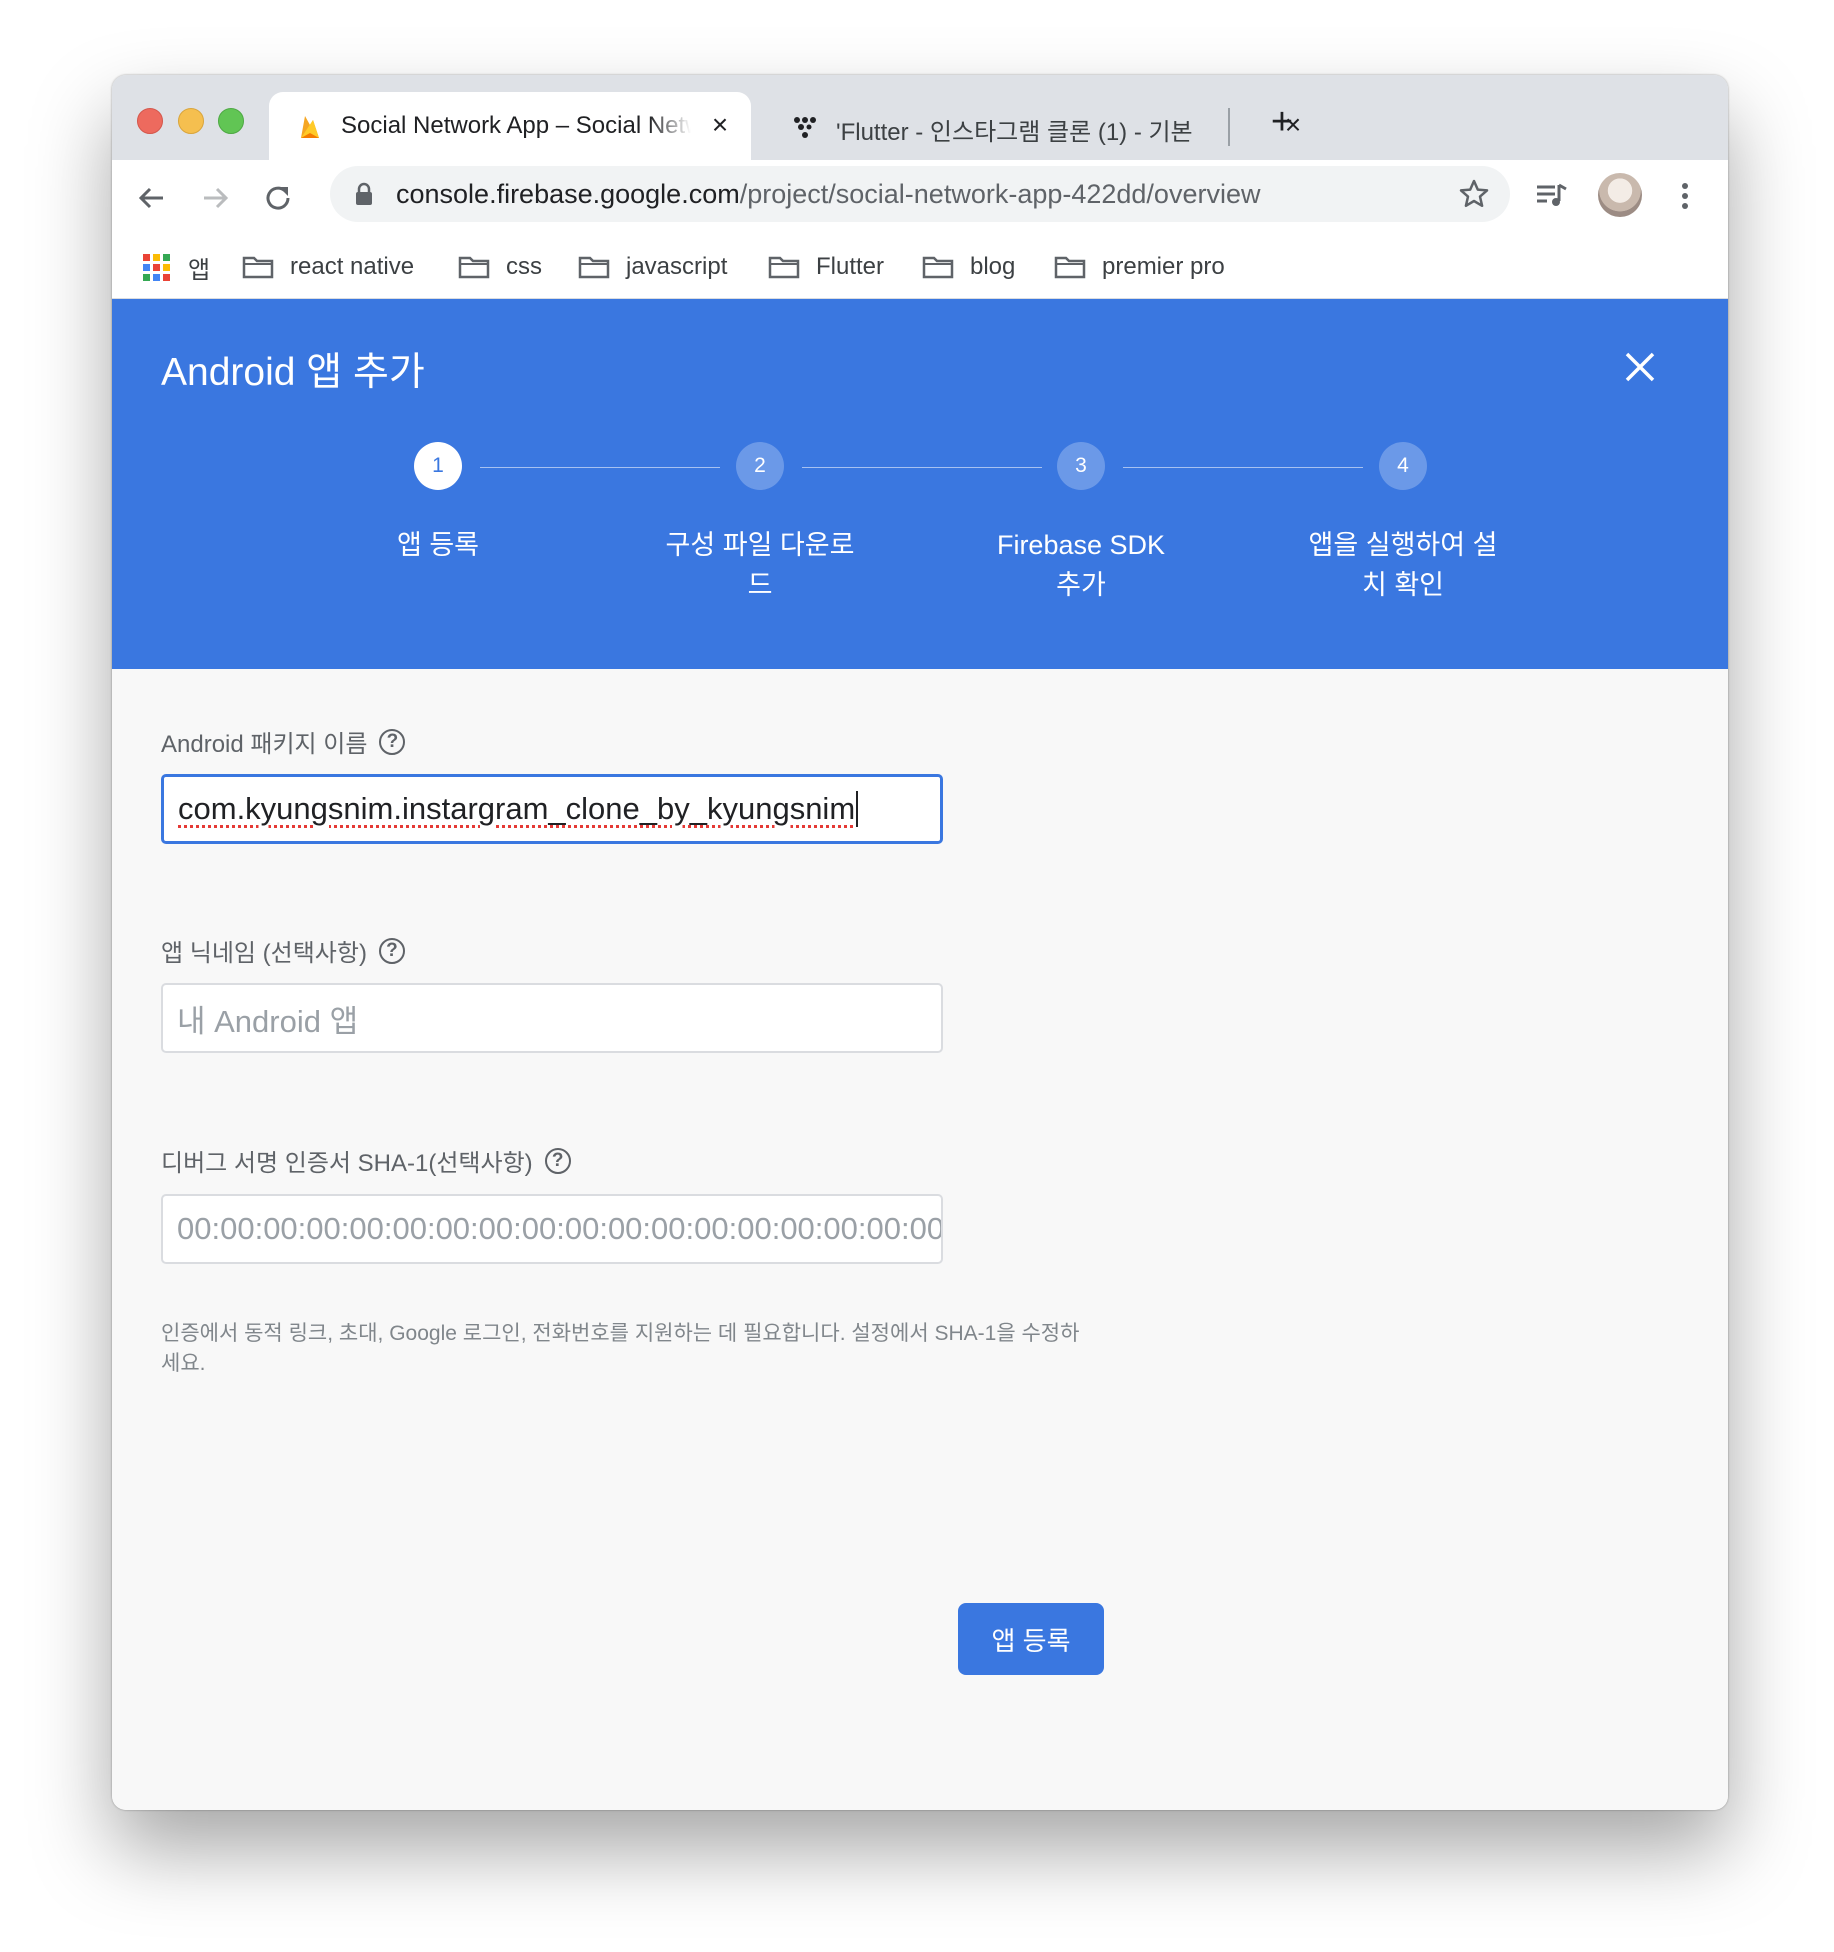  Describe the element at coordinates (760, 466) in the screenshot. I see `step-2-circle: 2` at that location.